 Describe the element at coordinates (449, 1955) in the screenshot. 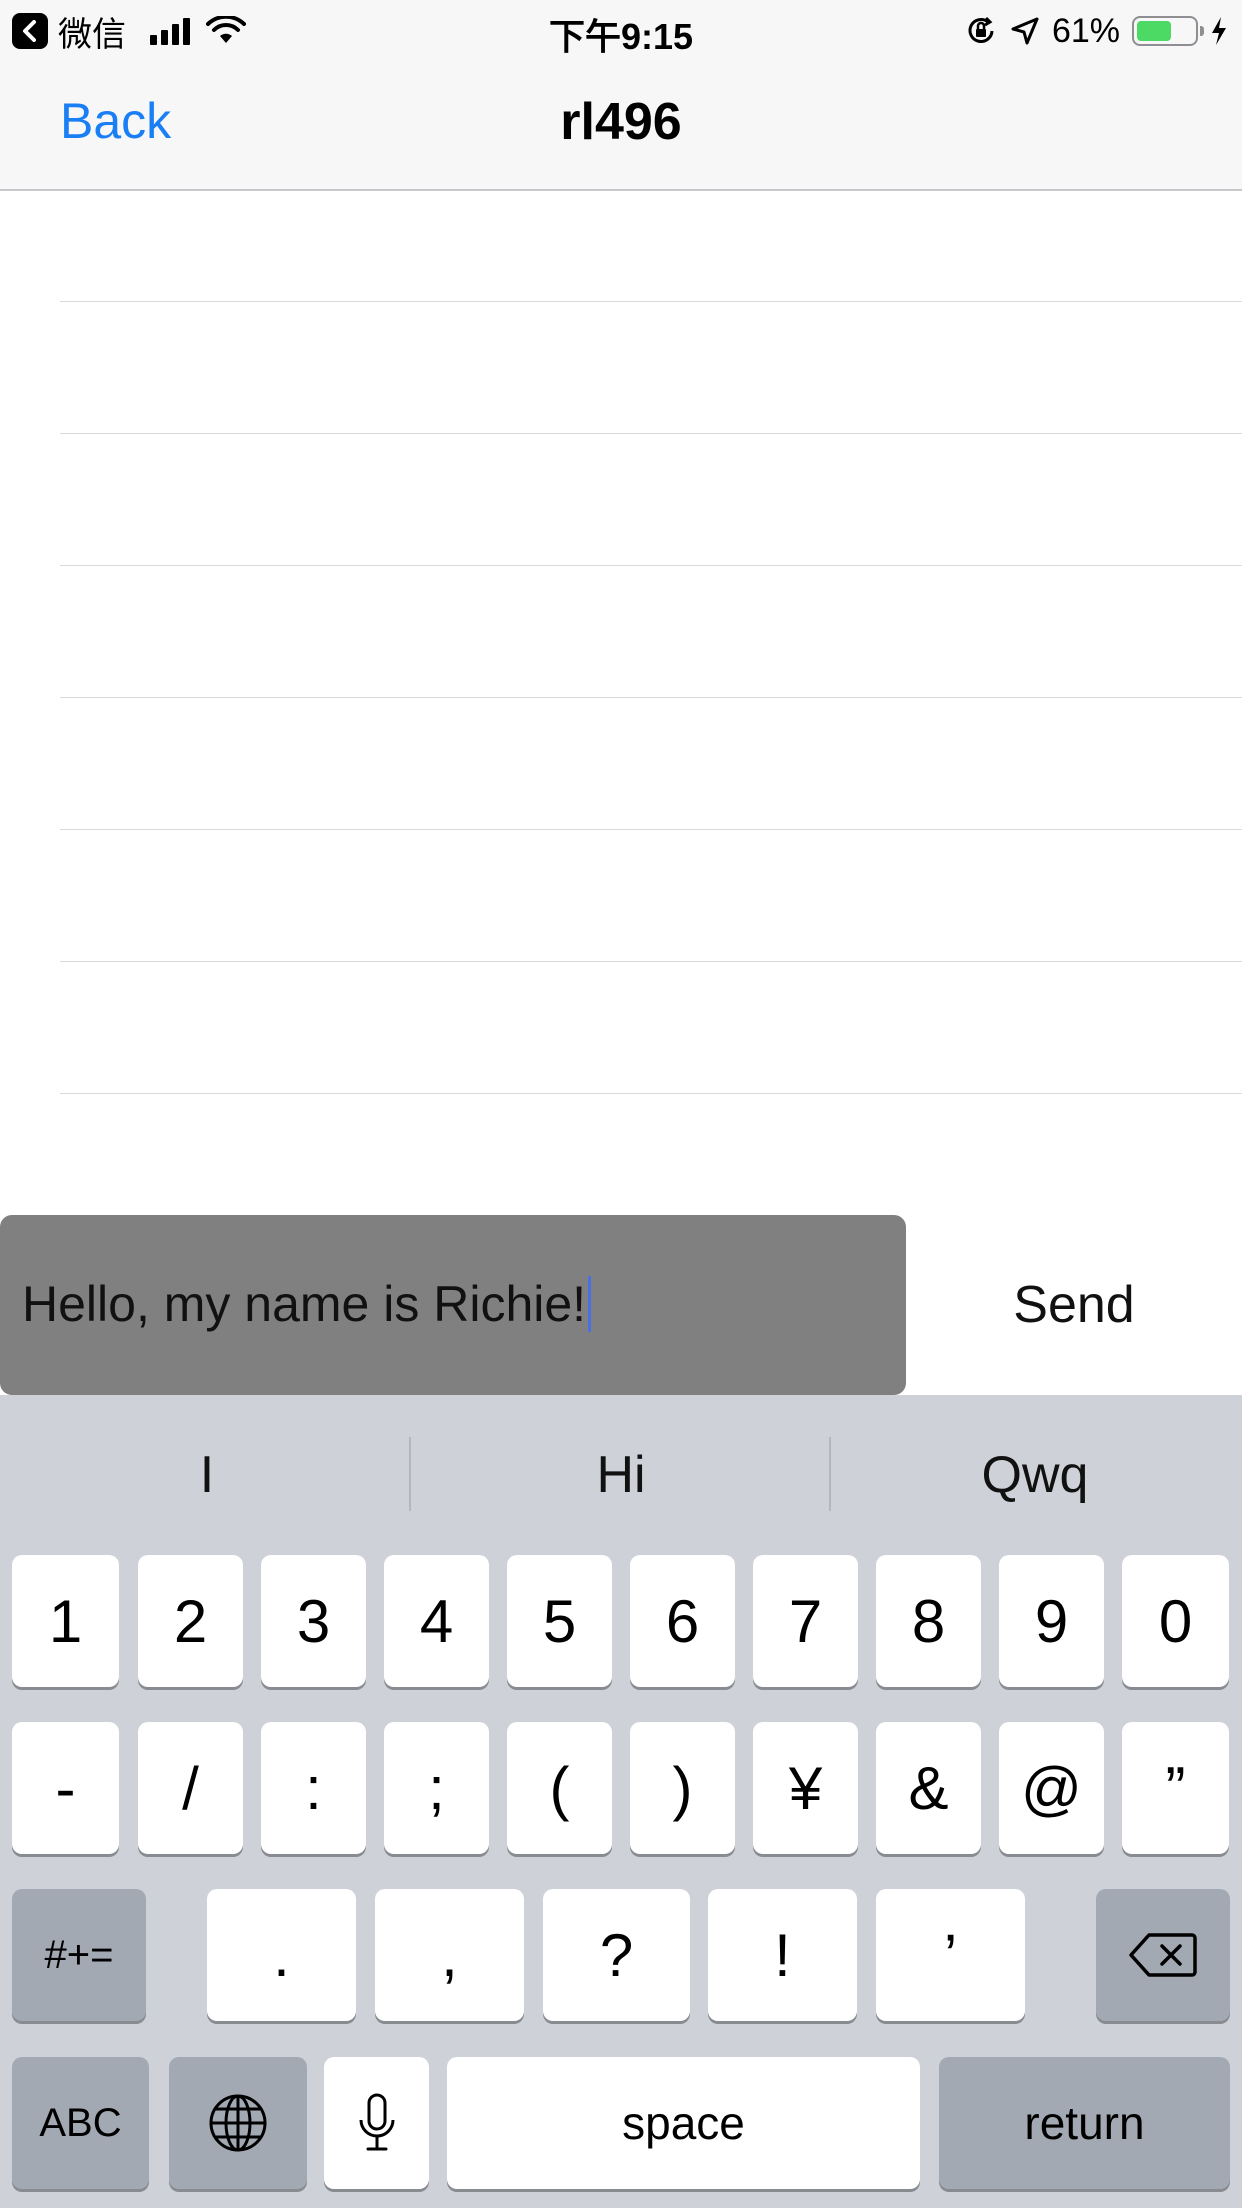

I see `key-comma: ,` at that location.